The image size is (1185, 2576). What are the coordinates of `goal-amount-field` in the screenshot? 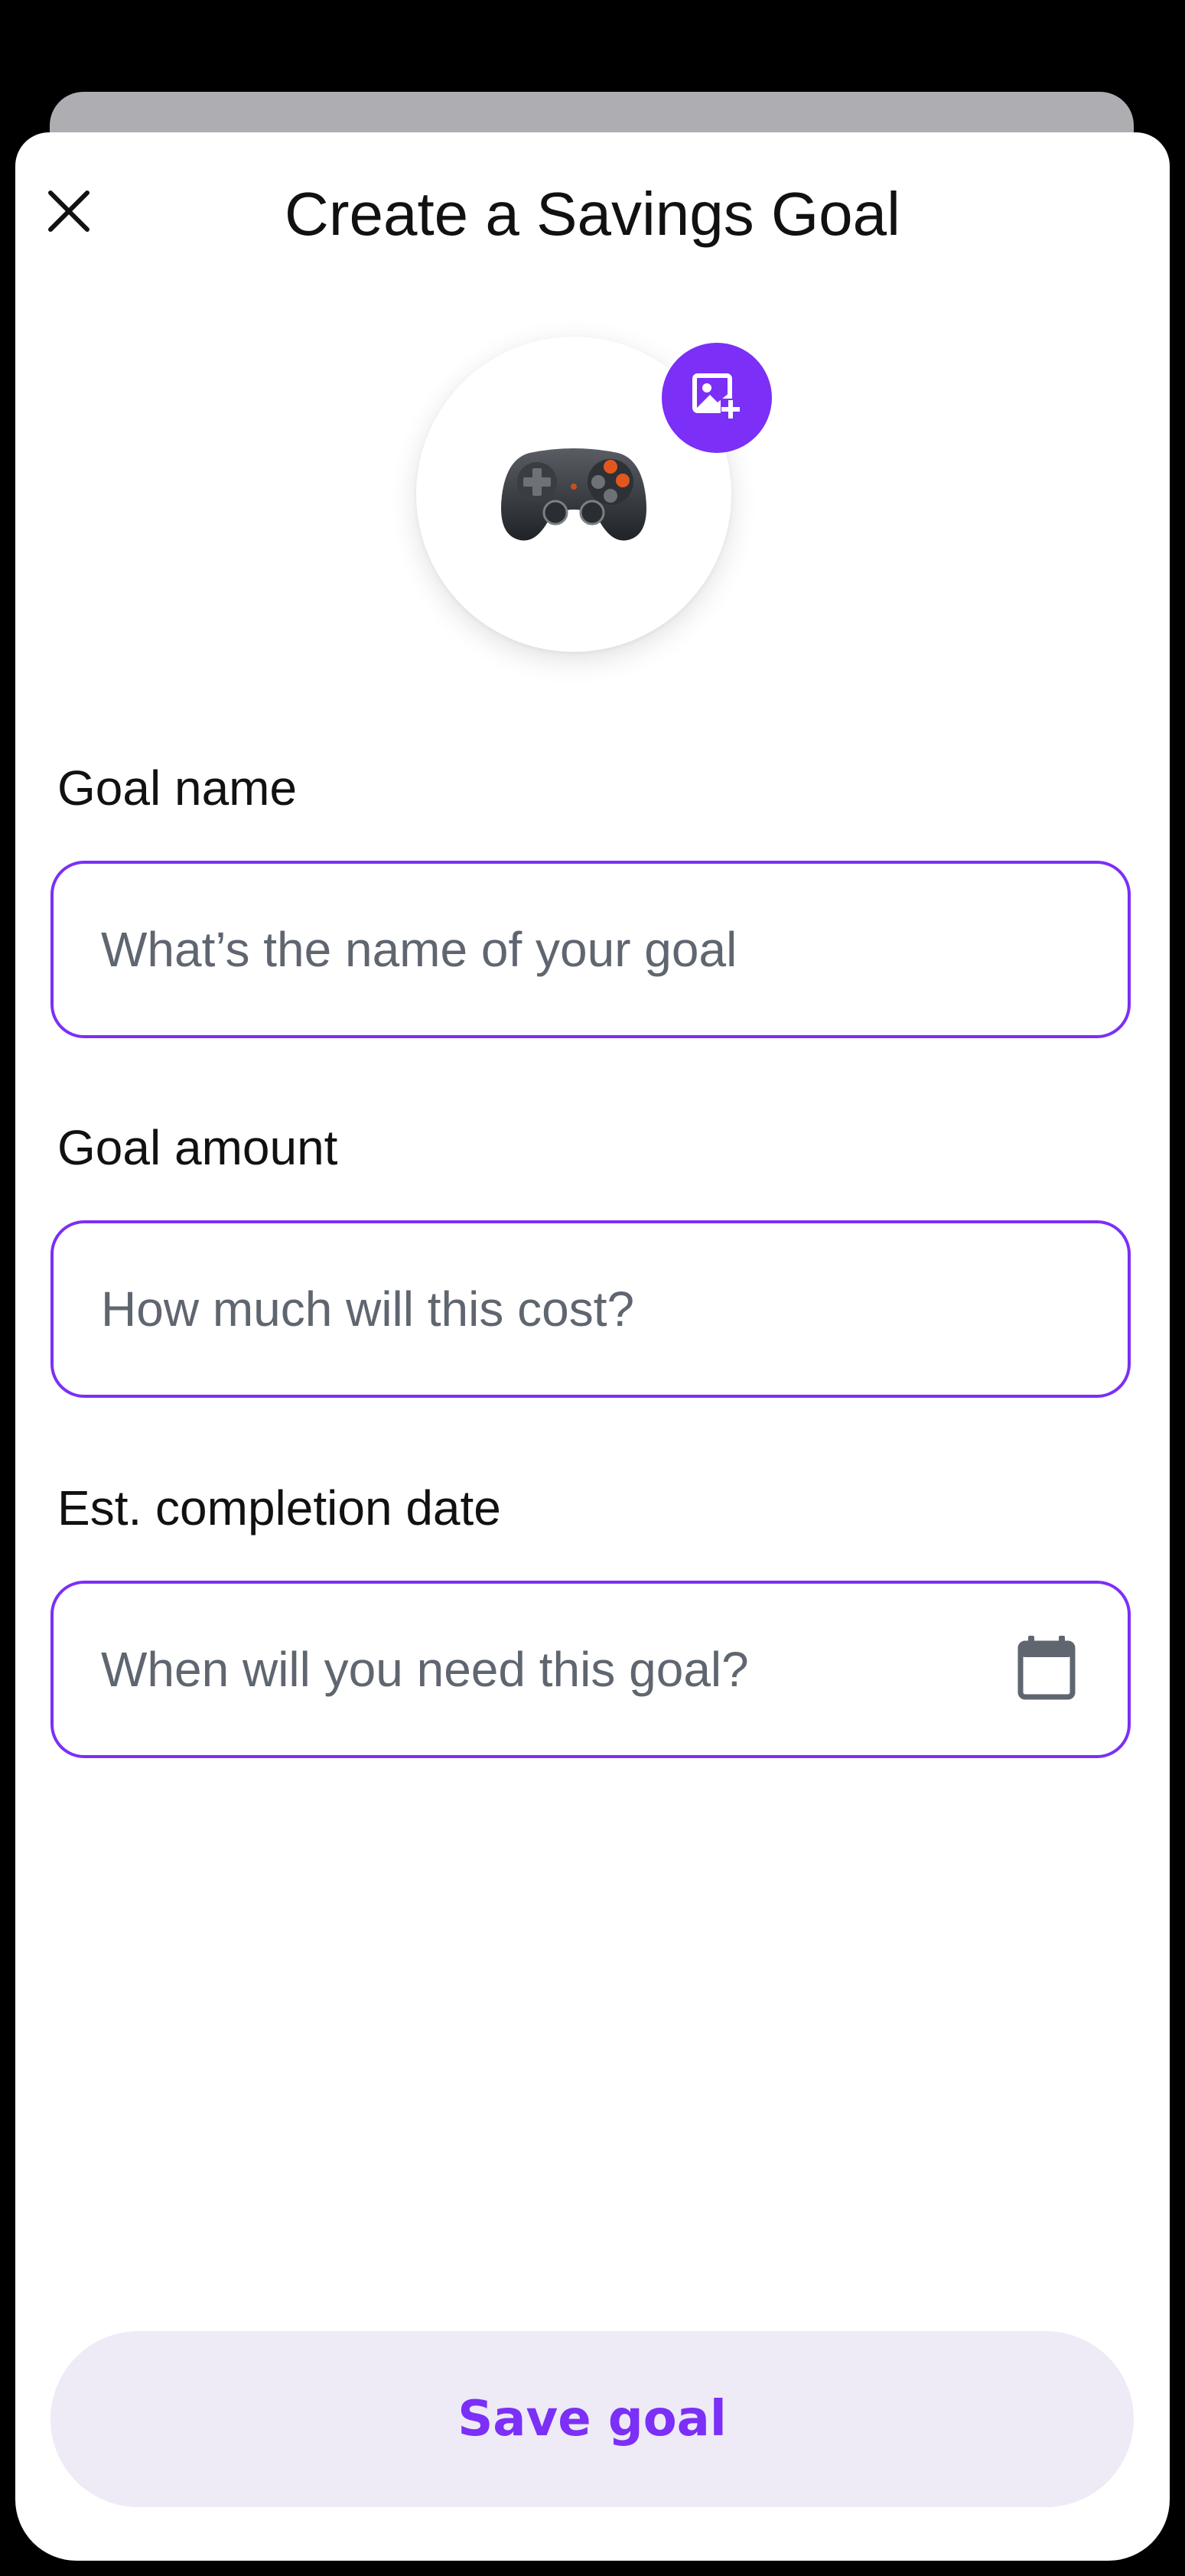 It's located at (590, 1309).